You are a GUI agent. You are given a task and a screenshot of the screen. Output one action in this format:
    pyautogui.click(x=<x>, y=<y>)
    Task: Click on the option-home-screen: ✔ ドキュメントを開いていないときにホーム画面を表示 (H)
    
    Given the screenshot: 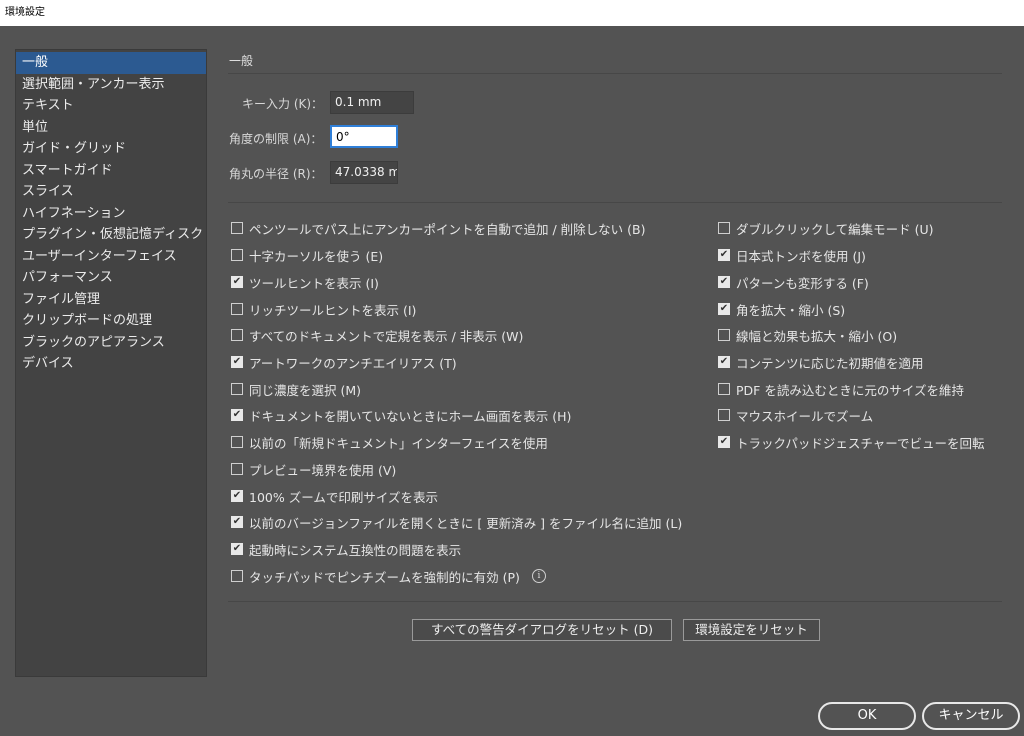 What is the action you would take?
    pyautogui.click(x=401, y=415)
    